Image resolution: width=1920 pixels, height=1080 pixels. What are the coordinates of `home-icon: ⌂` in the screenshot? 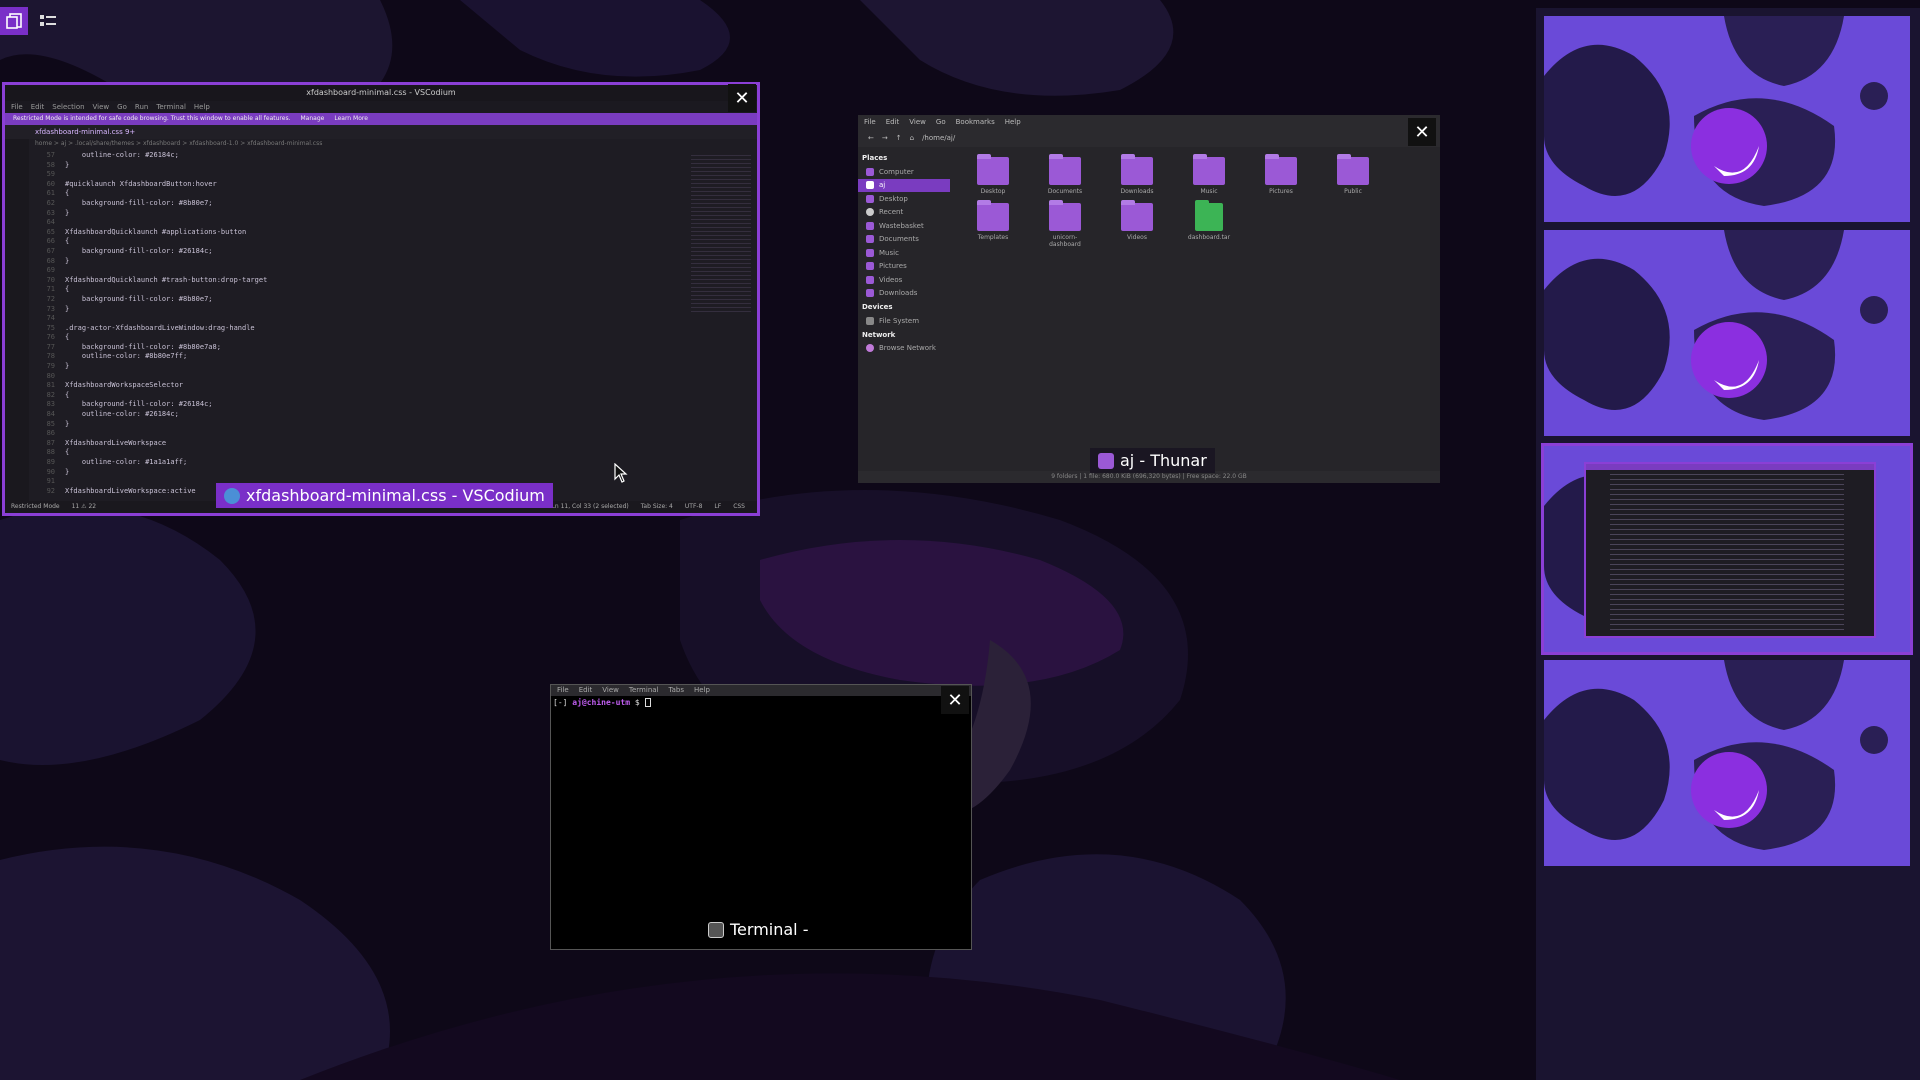 It's located at (912, 138).